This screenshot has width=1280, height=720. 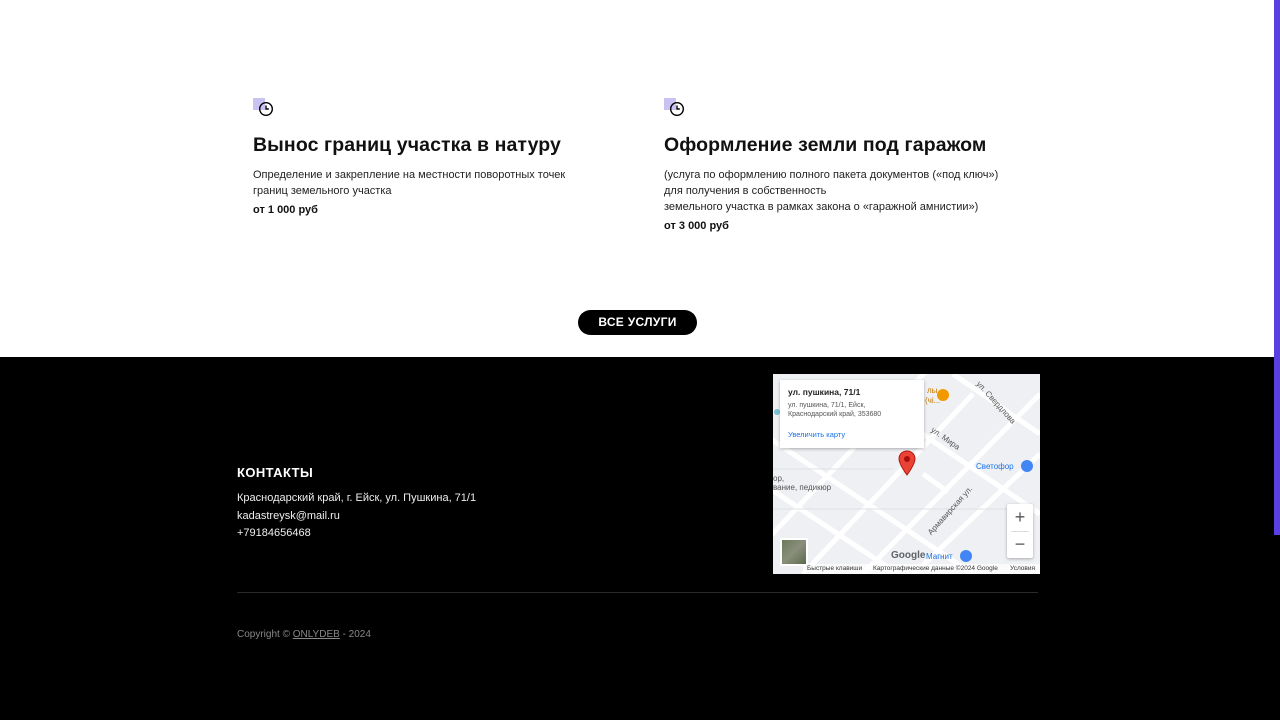 I want to click on zoom-out-button: −, so click(x=1020, y=544).